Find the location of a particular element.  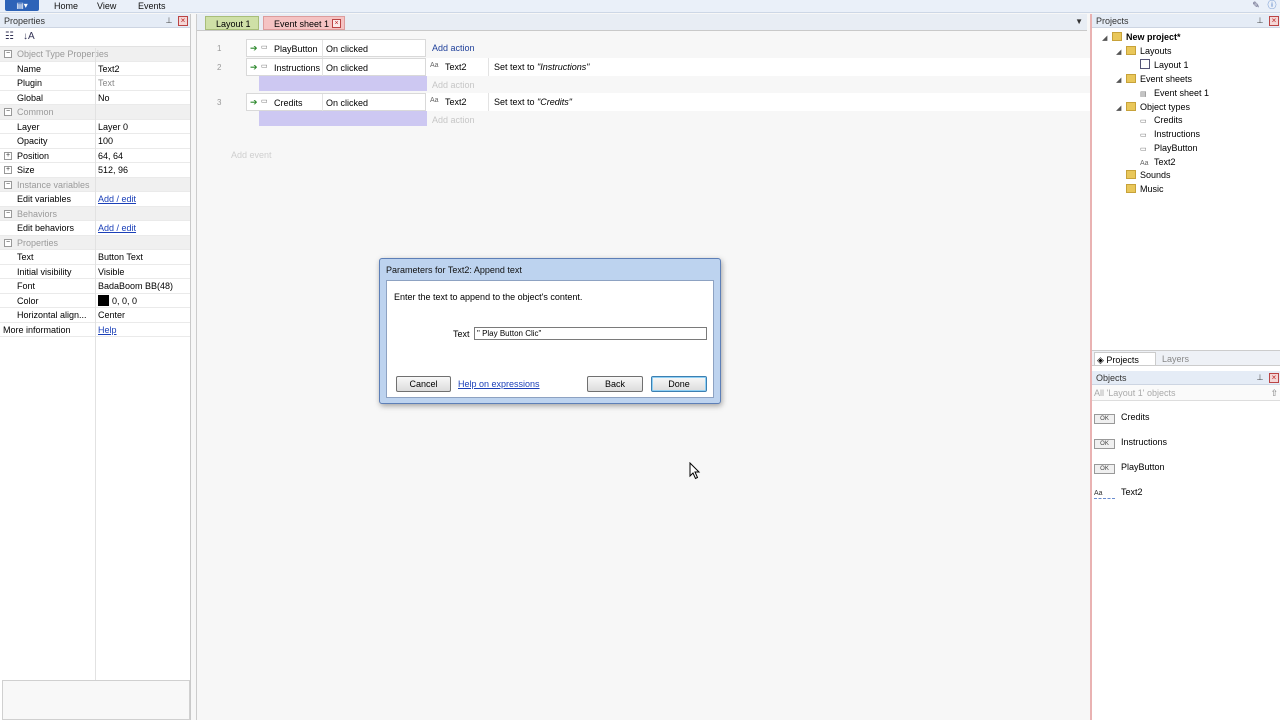

categorized-sort-icon: ☷ is located at coordinates (9, 36).